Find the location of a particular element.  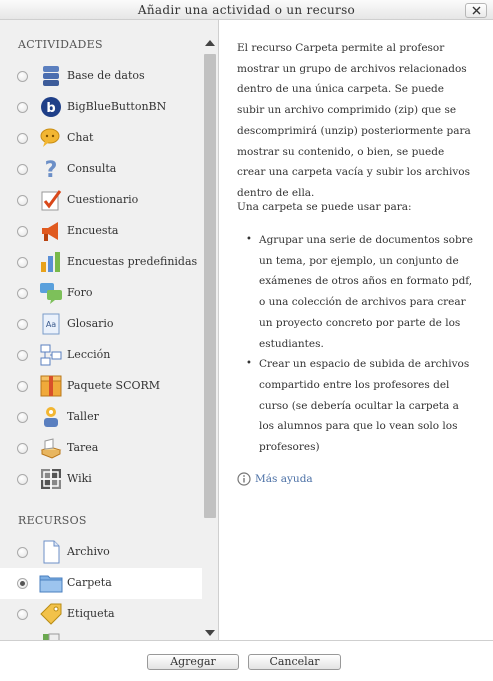

option-label-resource: Etiqueta is located at coordinates (101, 614).